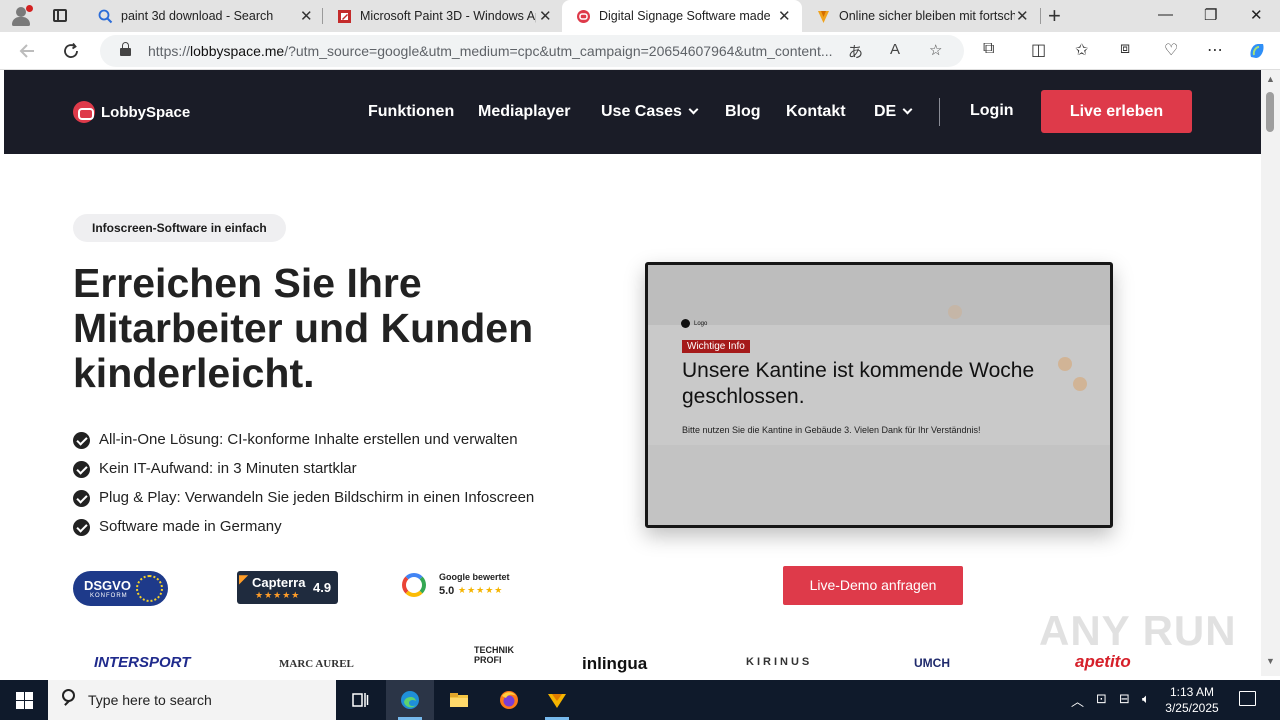 This screenshot has width=1280, height=720. I want to click on tab-actions-icon, so click(60, 15).